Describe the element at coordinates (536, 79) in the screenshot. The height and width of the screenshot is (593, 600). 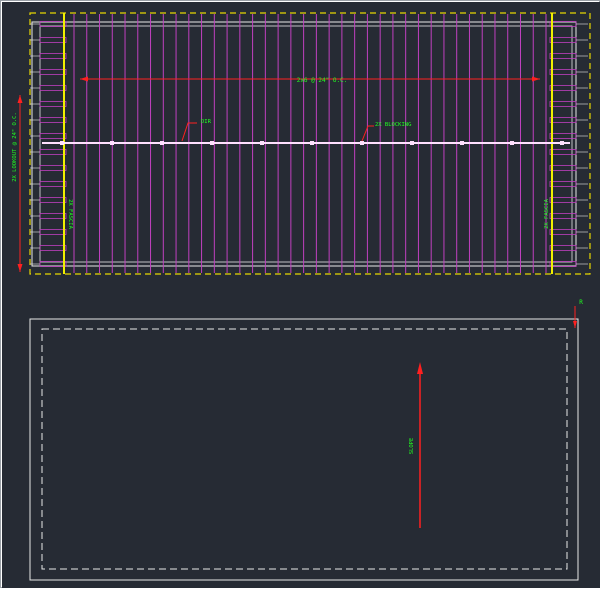
I see `dimension-arrow-right` at that location.